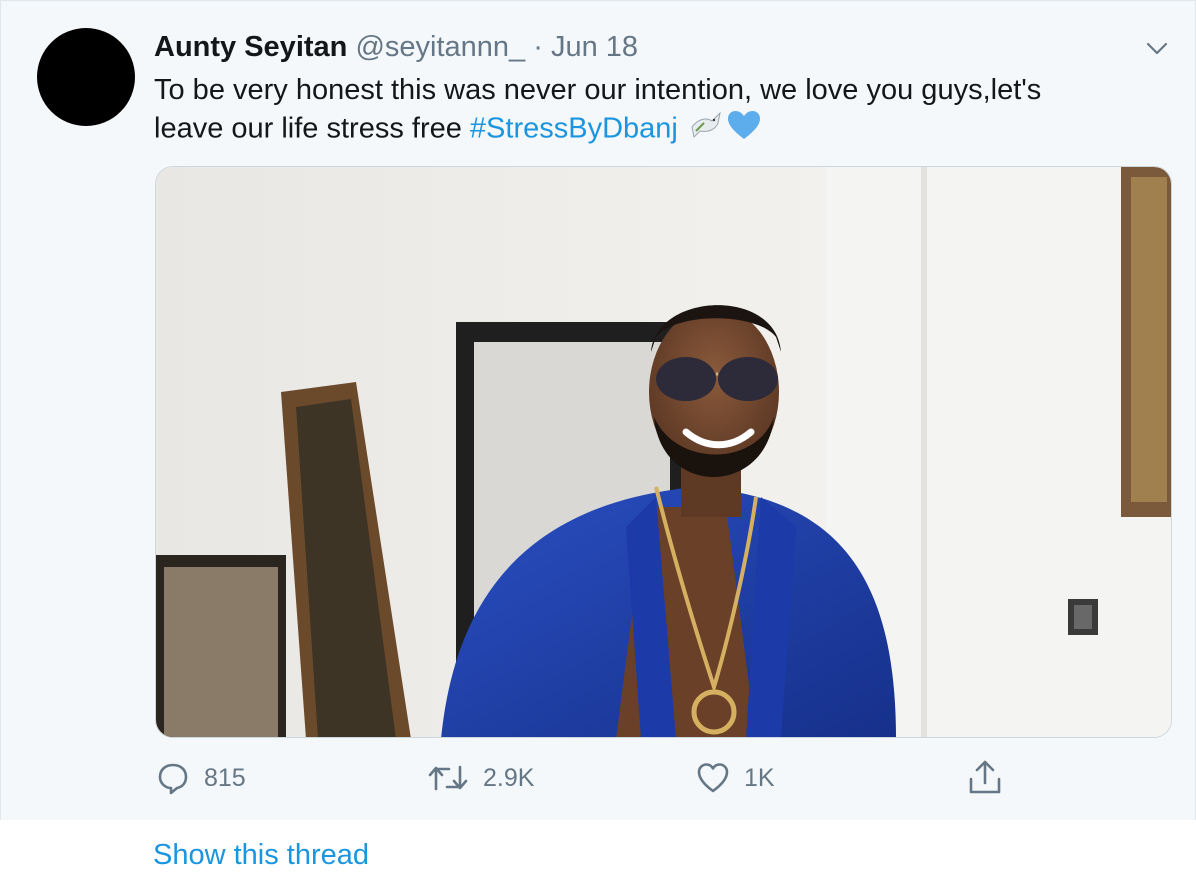  Describe the element at coordinates (86, 77) in the screenshot. I see `avatar` at that location.